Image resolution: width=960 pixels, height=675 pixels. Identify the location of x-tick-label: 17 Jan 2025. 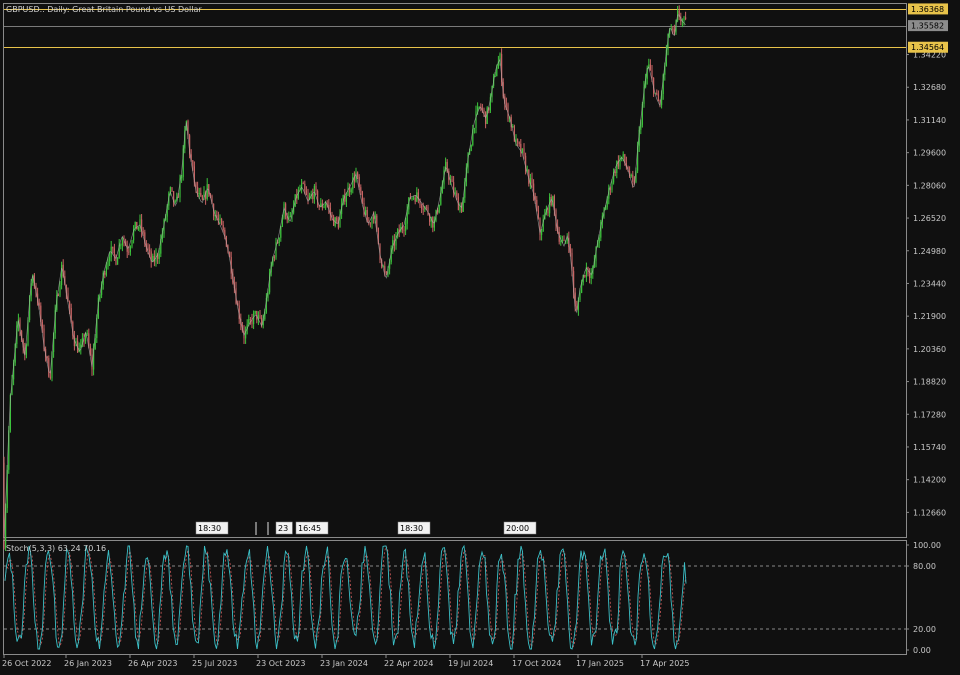
(600, 663).